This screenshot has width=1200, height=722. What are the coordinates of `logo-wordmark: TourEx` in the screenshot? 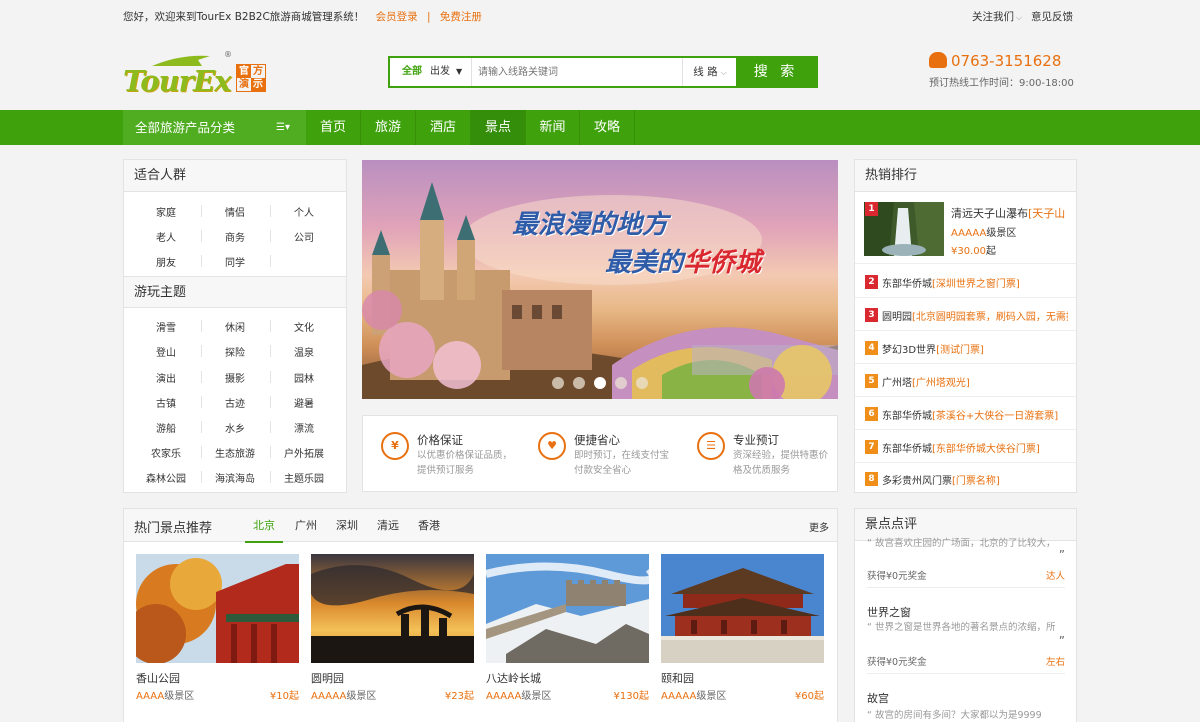 It's located at (177, 81).